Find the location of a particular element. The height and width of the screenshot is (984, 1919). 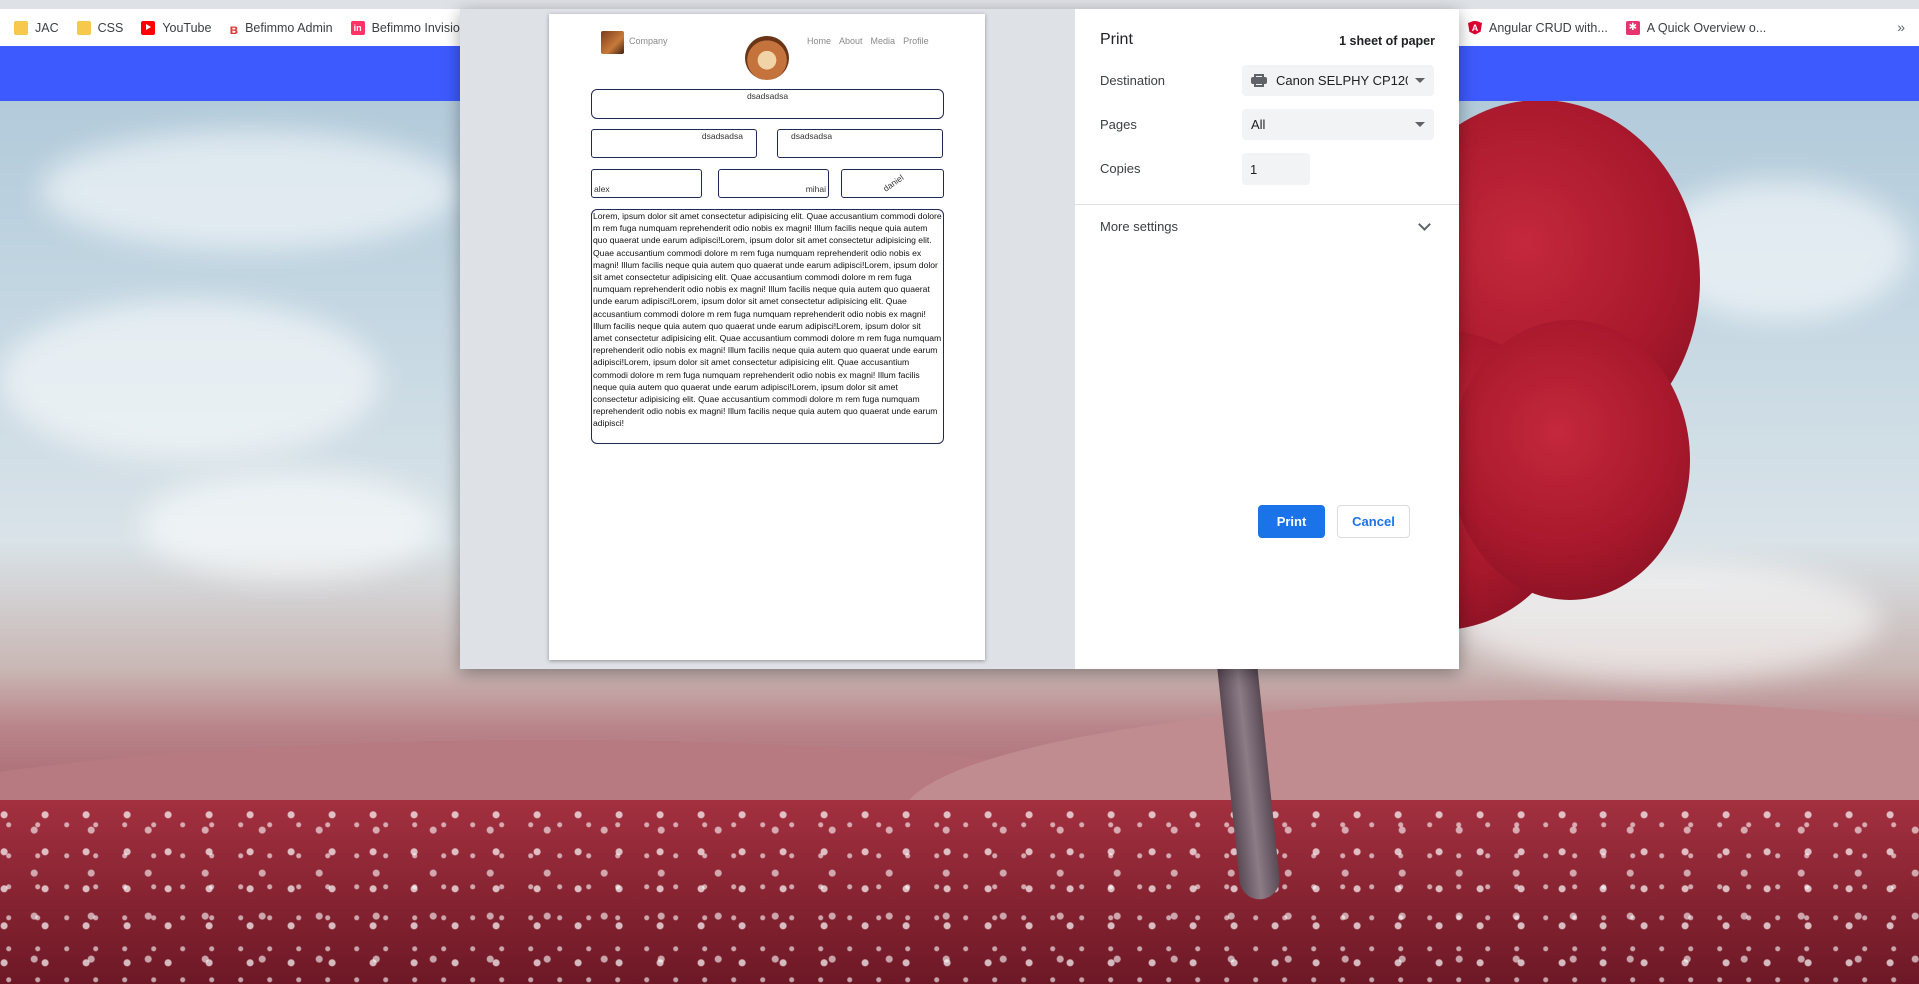

bookmark-befimmo-admin: ʙ Befimmo Admin is located at coordinates (281, 28).